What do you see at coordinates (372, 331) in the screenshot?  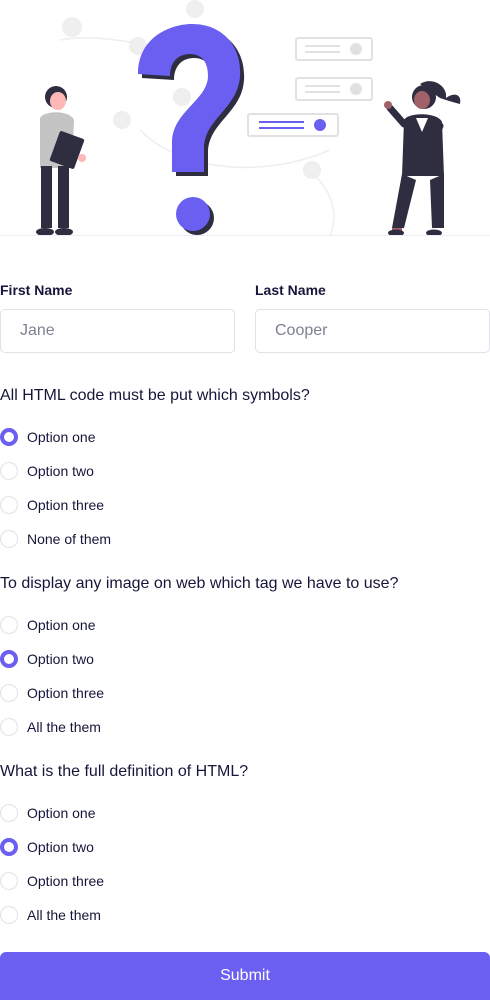 I see `last-name-input` at bounding box center [372, 331].